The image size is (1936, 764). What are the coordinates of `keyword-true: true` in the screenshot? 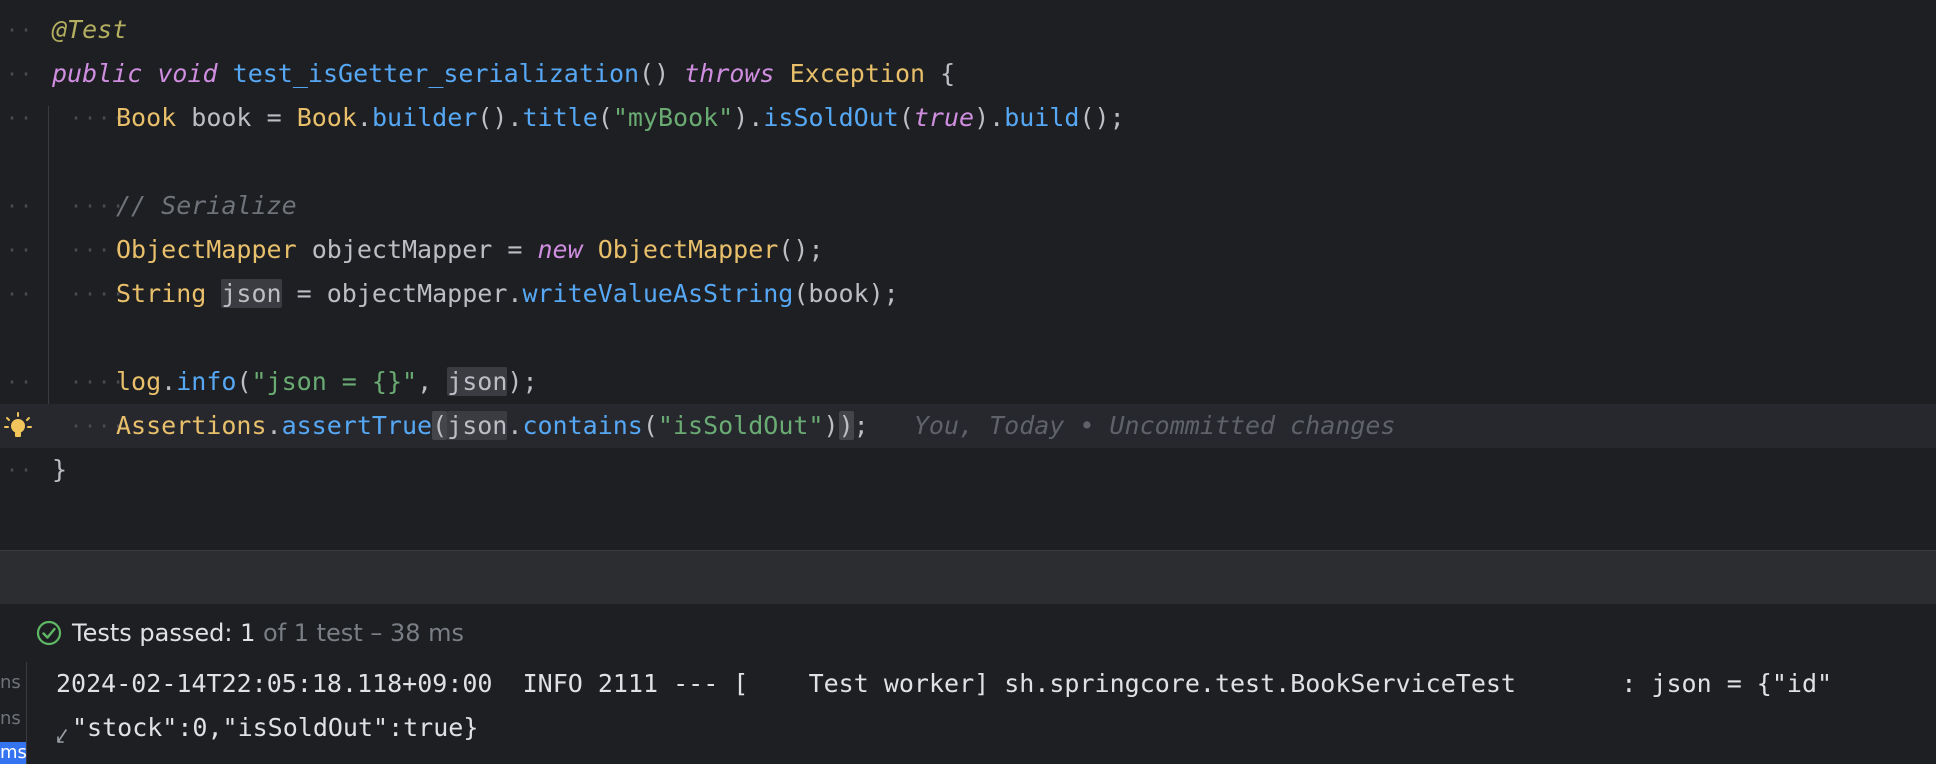 It's located at (944, 117).